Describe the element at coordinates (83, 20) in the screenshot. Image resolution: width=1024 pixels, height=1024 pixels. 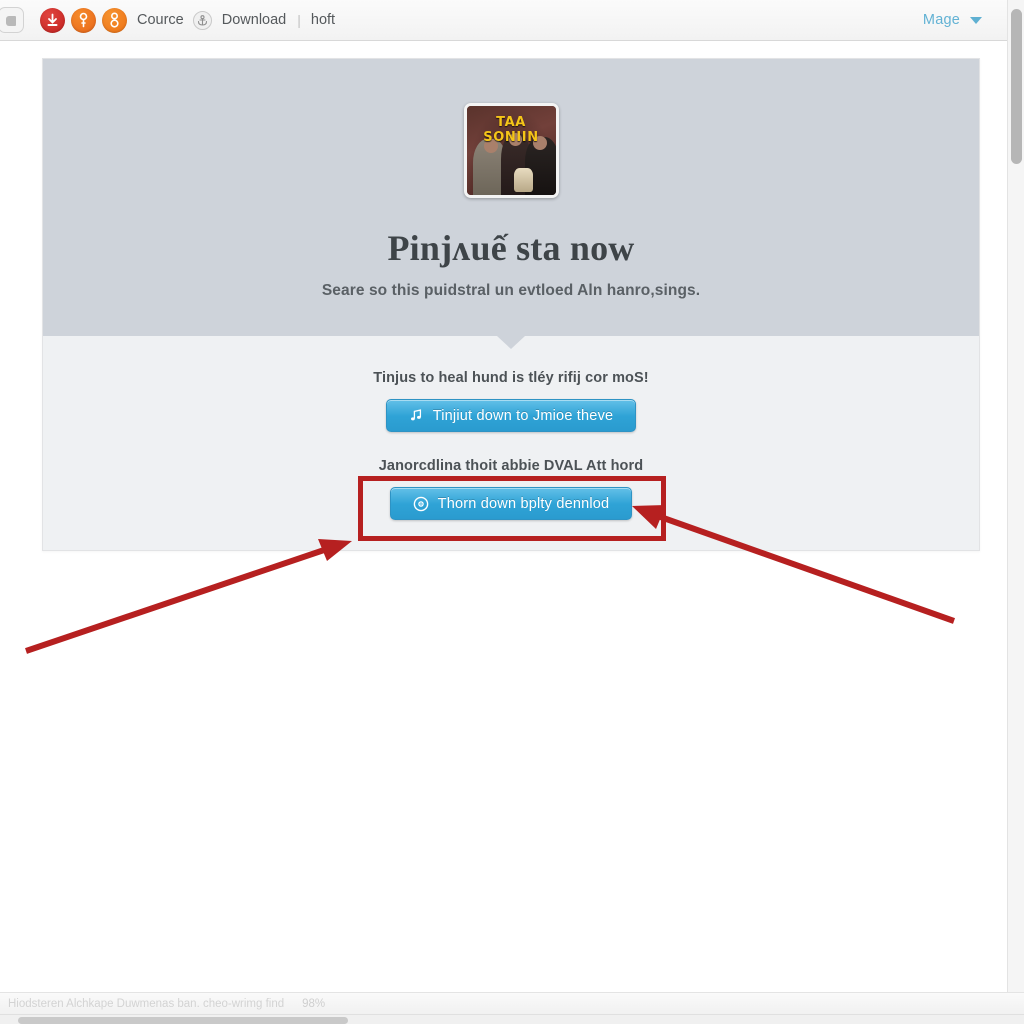
I see `key-badge-icon` at that location.